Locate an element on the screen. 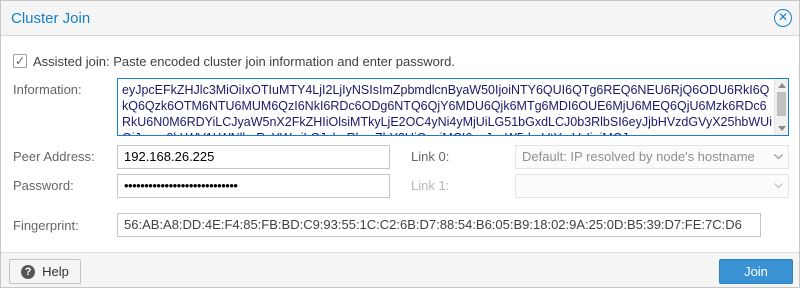 This screenshot has width=800, height=288. dialog-footer: ? Help Join is located at coordinates (400, 269).